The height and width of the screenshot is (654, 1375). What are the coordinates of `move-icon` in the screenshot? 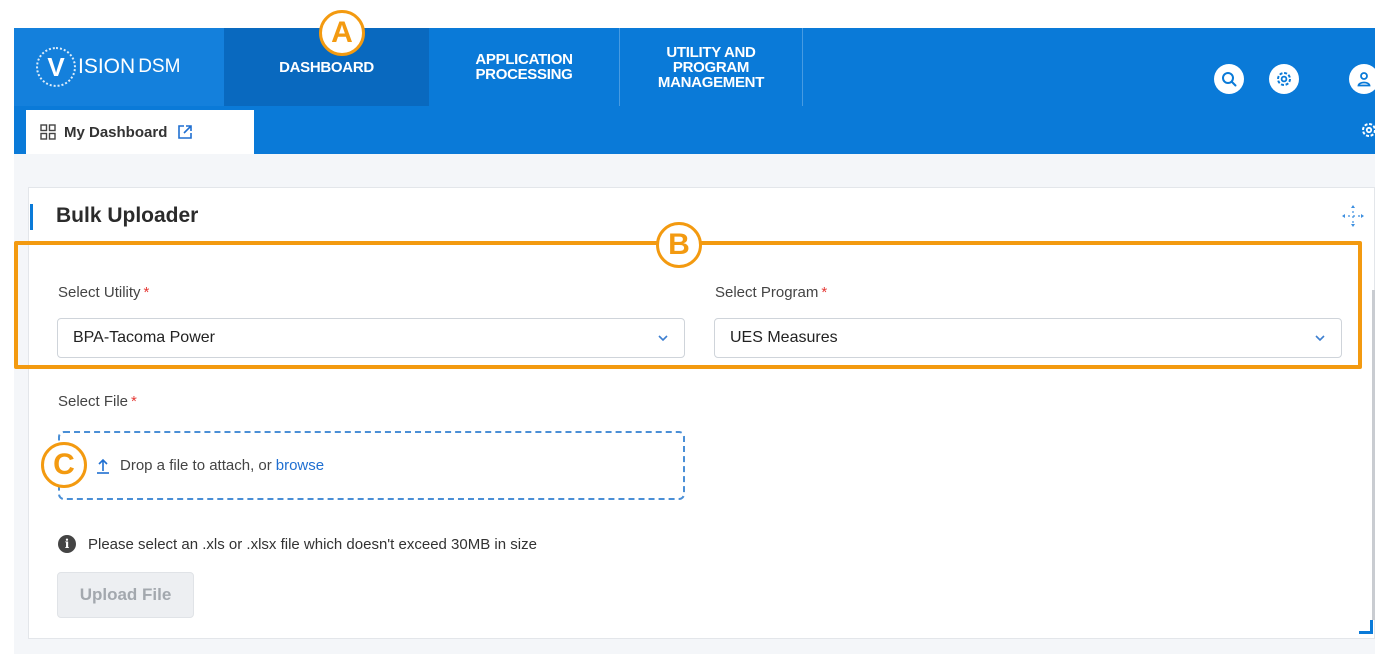 It's located at (1353, 216).